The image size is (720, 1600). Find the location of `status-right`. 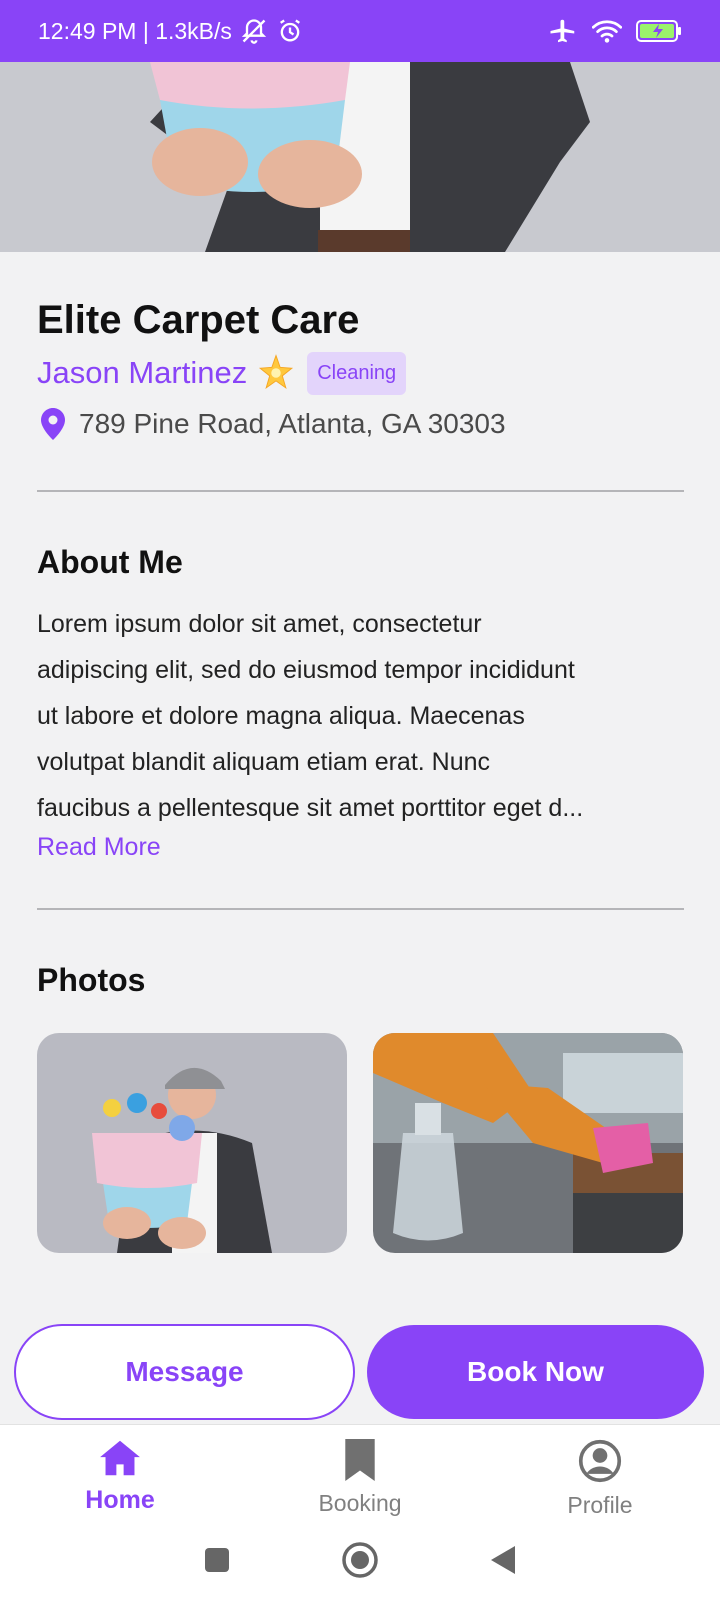

status-right is located at coordinates (615, 31).